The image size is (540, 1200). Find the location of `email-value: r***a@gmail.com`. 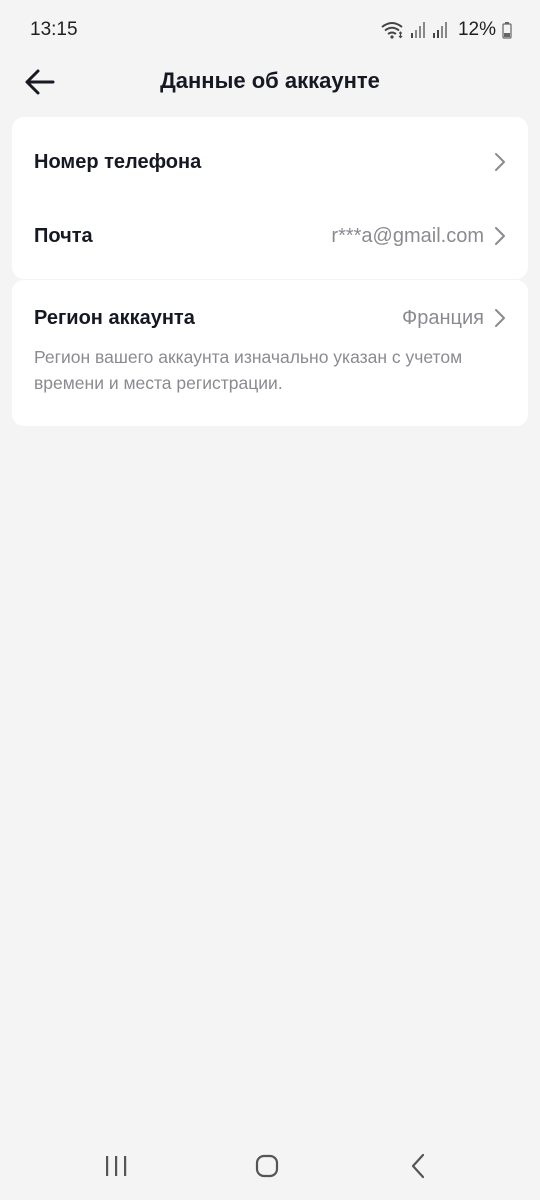

email-value: r***a@gmail.com is located at coordinates (407, 235).